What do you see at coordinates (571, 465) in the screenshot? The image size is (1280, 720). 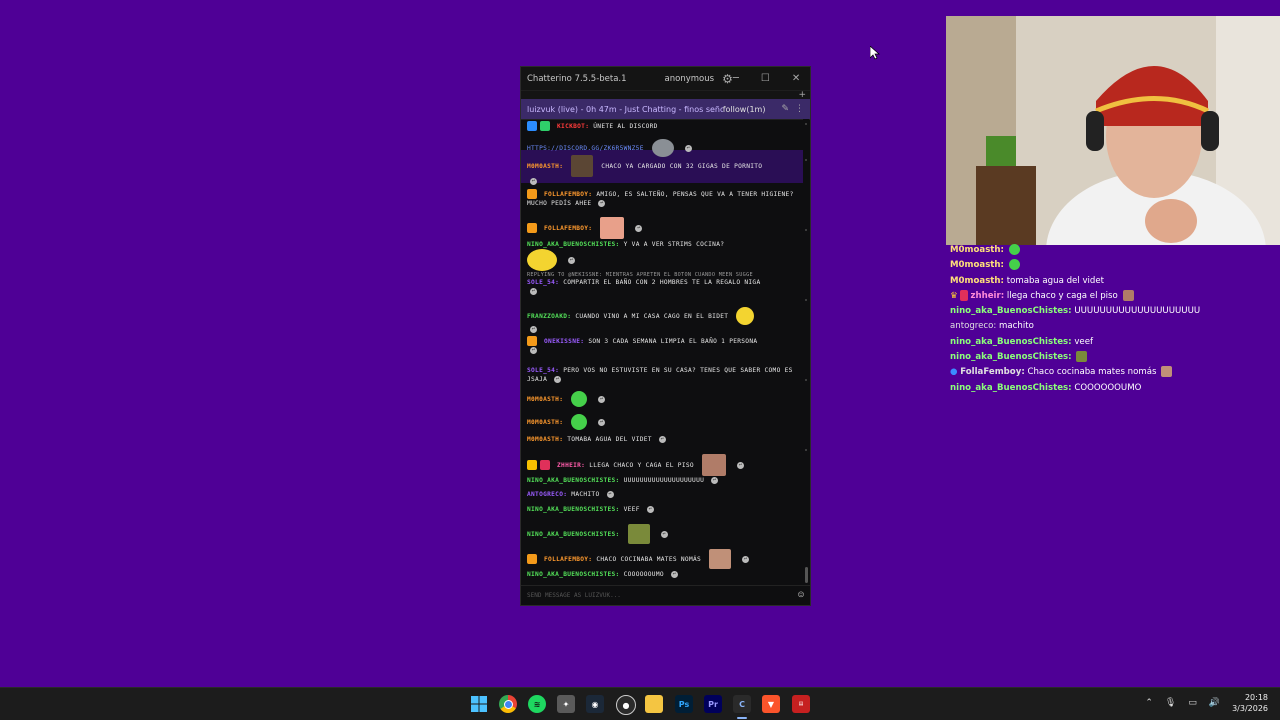 I see `username: ZHHEIR:` at bounding box center [571, 465].